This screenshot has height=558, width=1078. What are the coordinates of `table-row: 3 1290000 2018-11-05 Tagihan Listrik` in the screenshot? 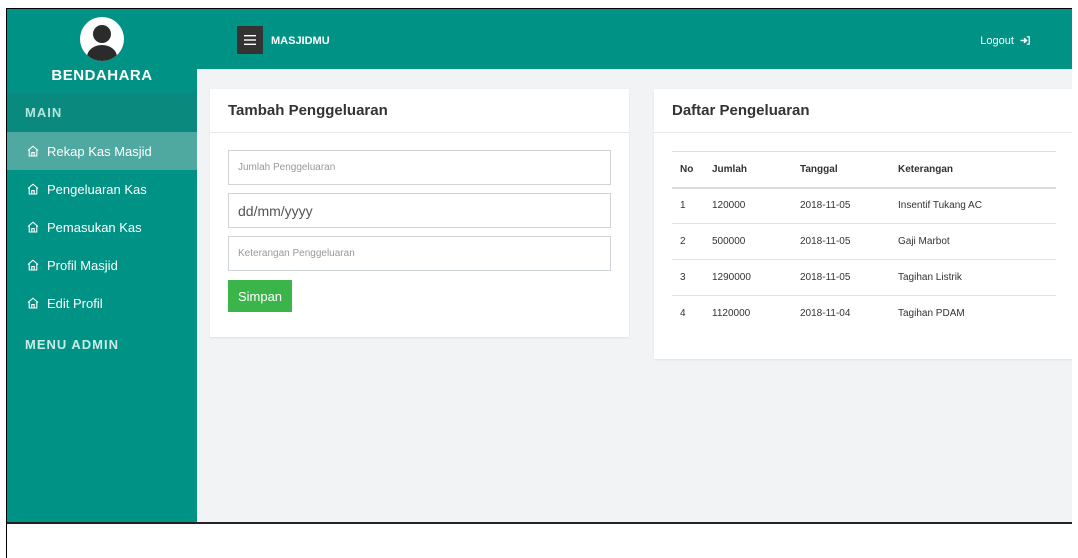 It's located at (864, 277).